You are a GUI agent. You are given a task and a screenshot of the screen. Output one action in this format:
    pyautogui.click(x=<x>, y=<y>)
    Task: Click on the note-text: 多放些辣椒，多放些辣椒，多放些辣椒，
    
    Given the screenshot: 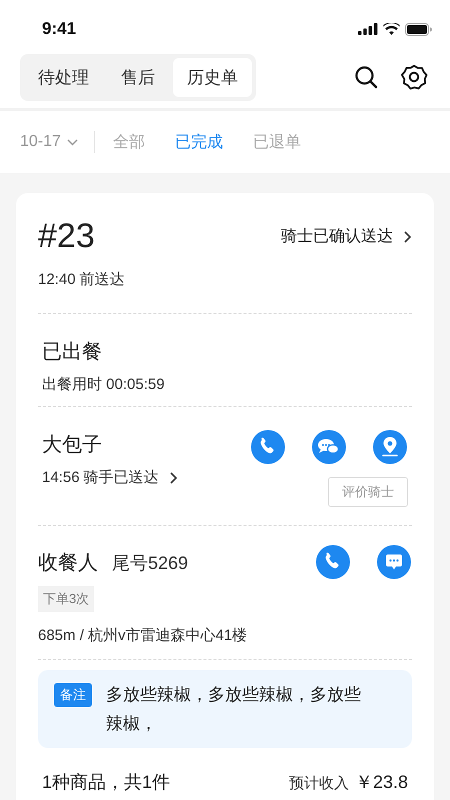 What is the action you would take?
    pyautogui.click(x=234, y=709)
    